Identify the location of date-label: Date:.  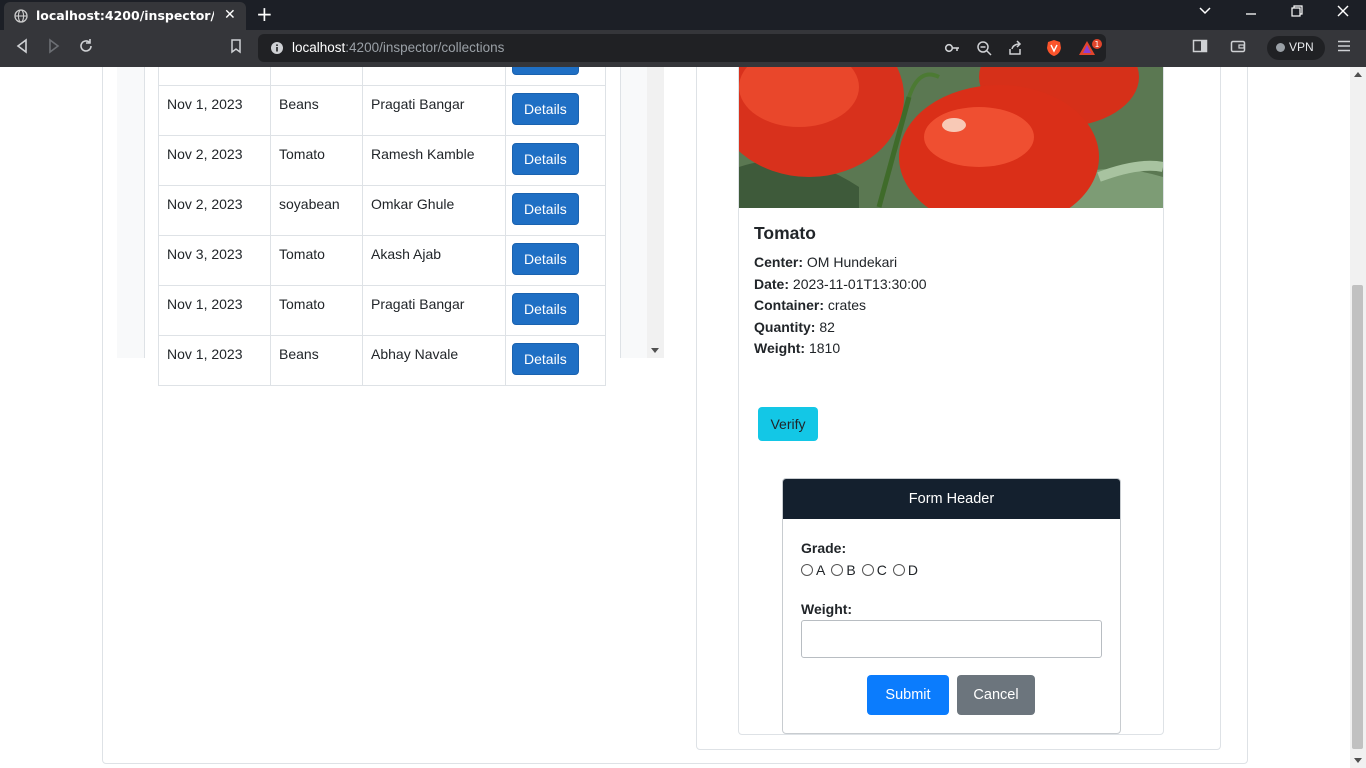
(772, 284).